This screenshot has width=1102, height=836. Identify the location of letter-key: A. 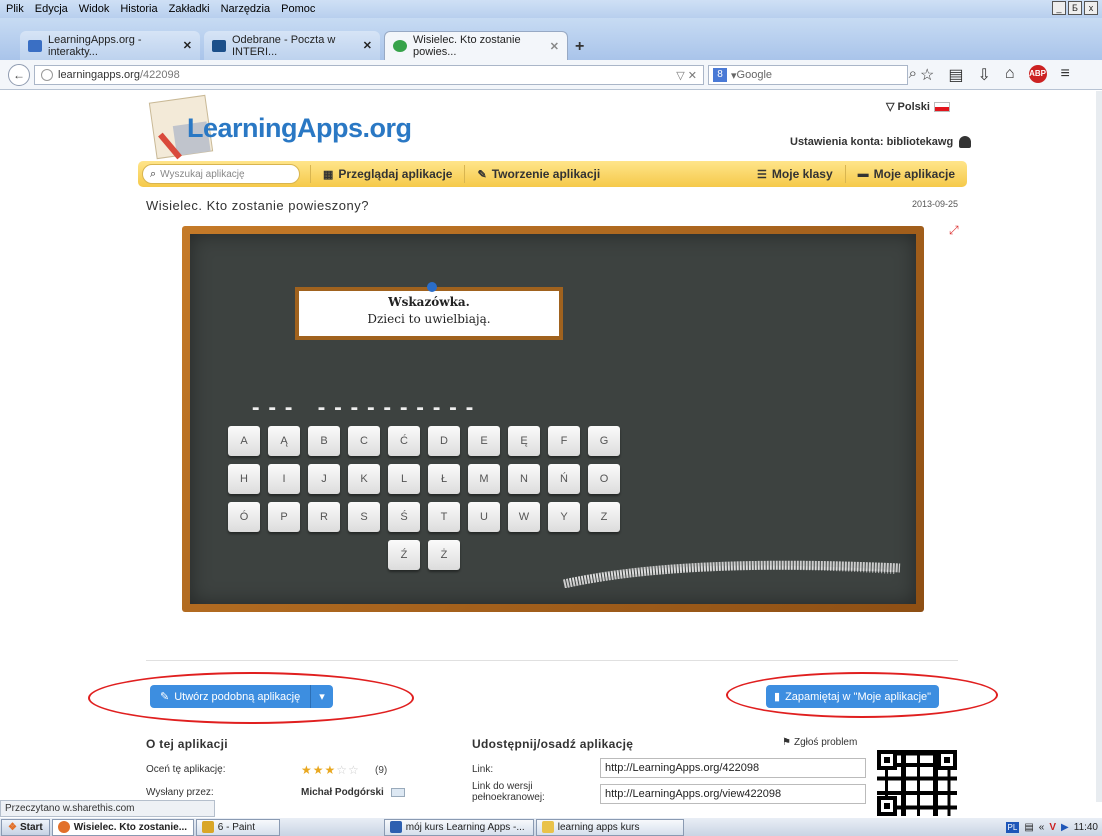
(244, 441).